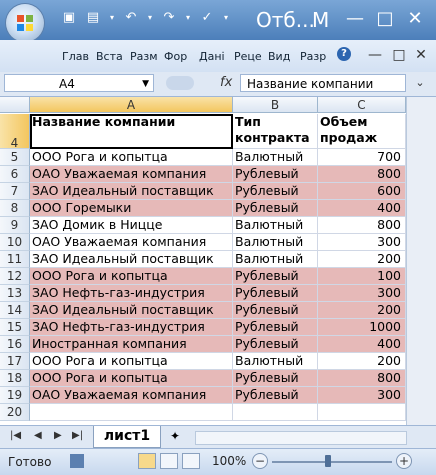 This screenshot has height=475, width=436. What do you see at coordinates (249, 56) in the screenshot?
I see `tab-review: Реце` at bounding box center [249, 56].